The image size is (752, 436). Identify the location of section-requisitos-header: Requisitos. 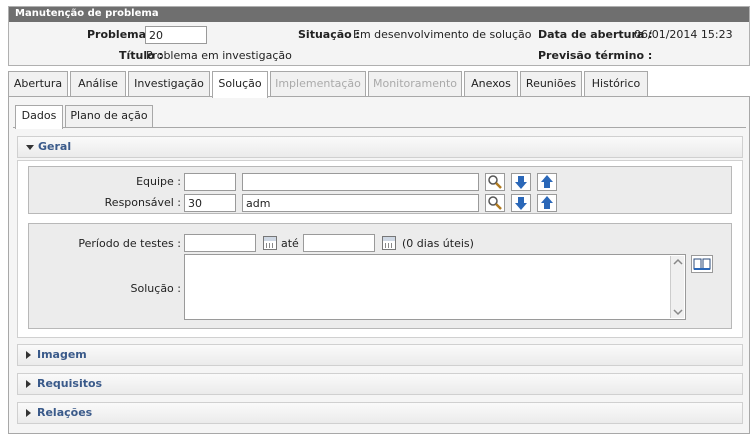
(380, 384).